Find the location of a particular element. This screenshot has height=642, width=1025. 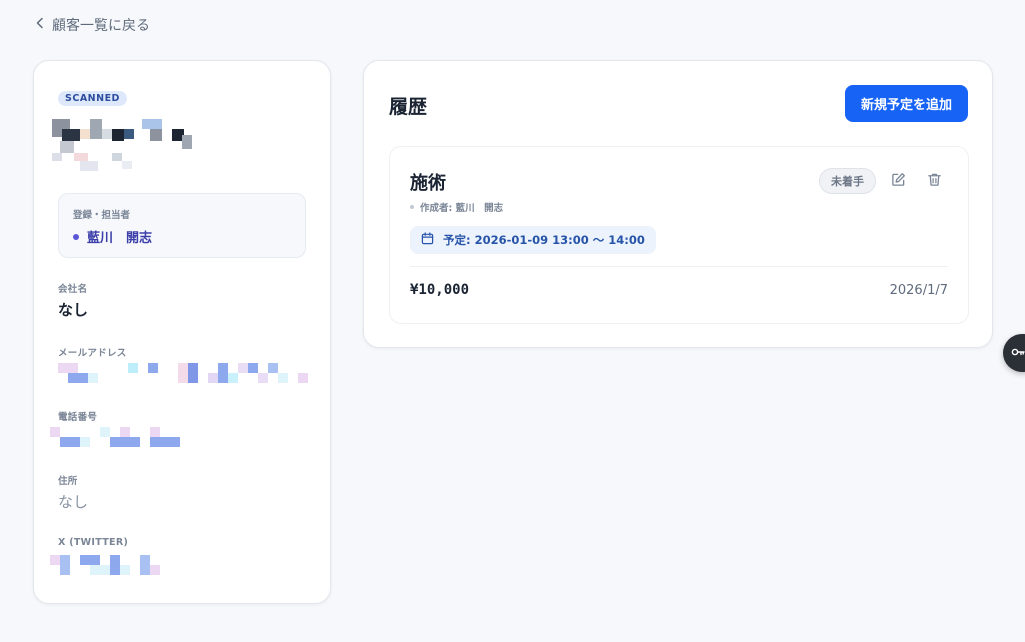

phone-label: 電話番号 is located at coordinates (78, 417).